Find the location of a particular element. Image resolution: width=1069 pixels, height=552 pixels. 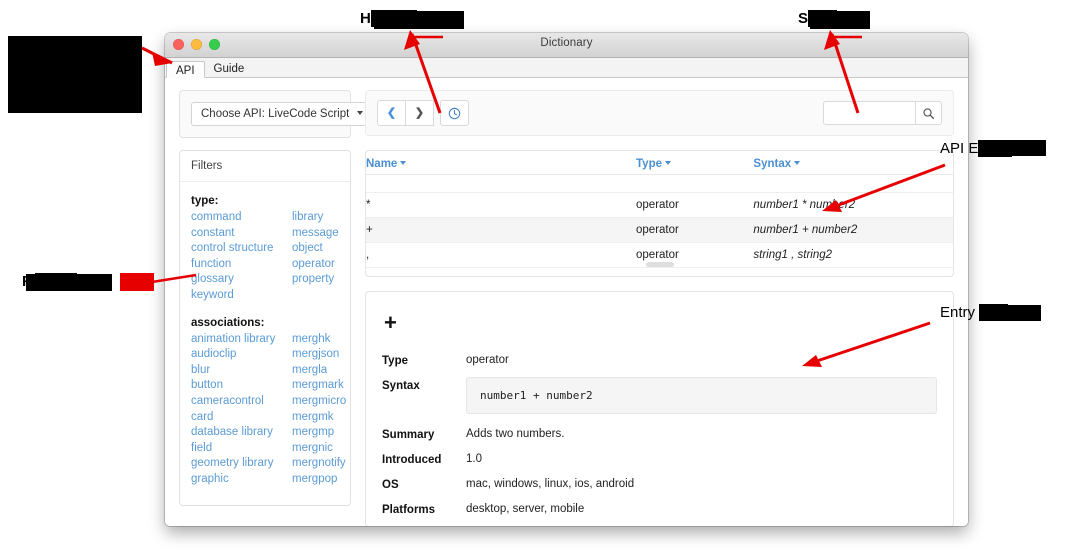

filter-link-keyword: keyword is located at coordinates (239, 296).